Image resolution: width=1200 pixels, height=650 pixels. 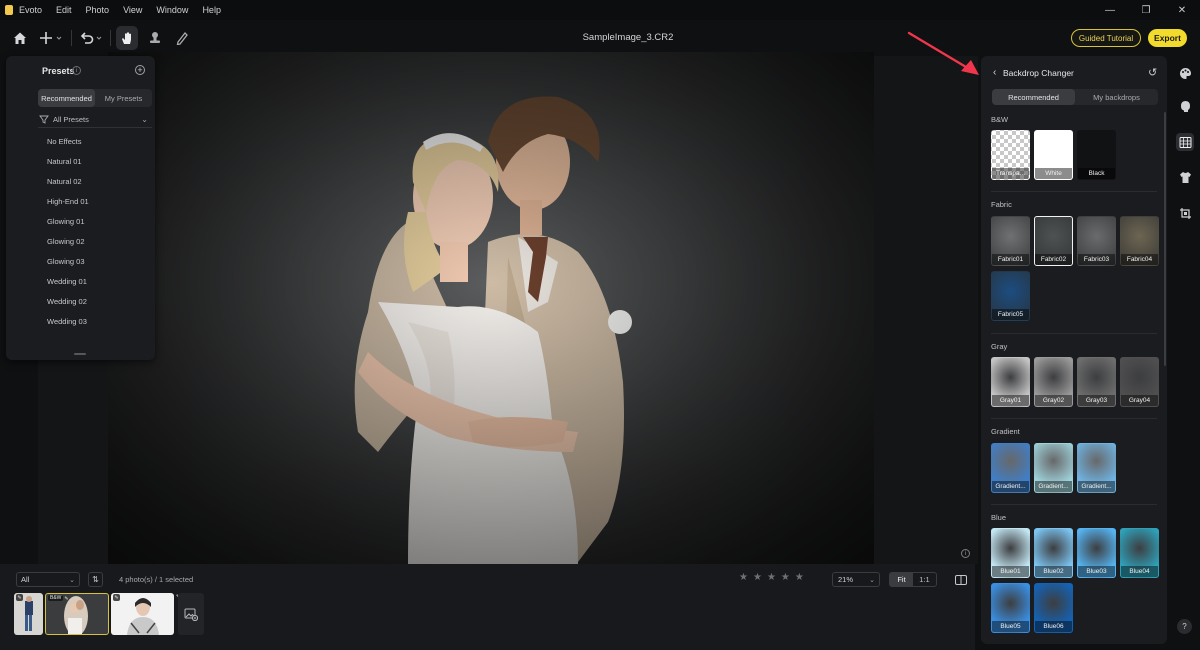 I want to click on backdrop-swatch: Blue04, so click(x=1139, y=553).